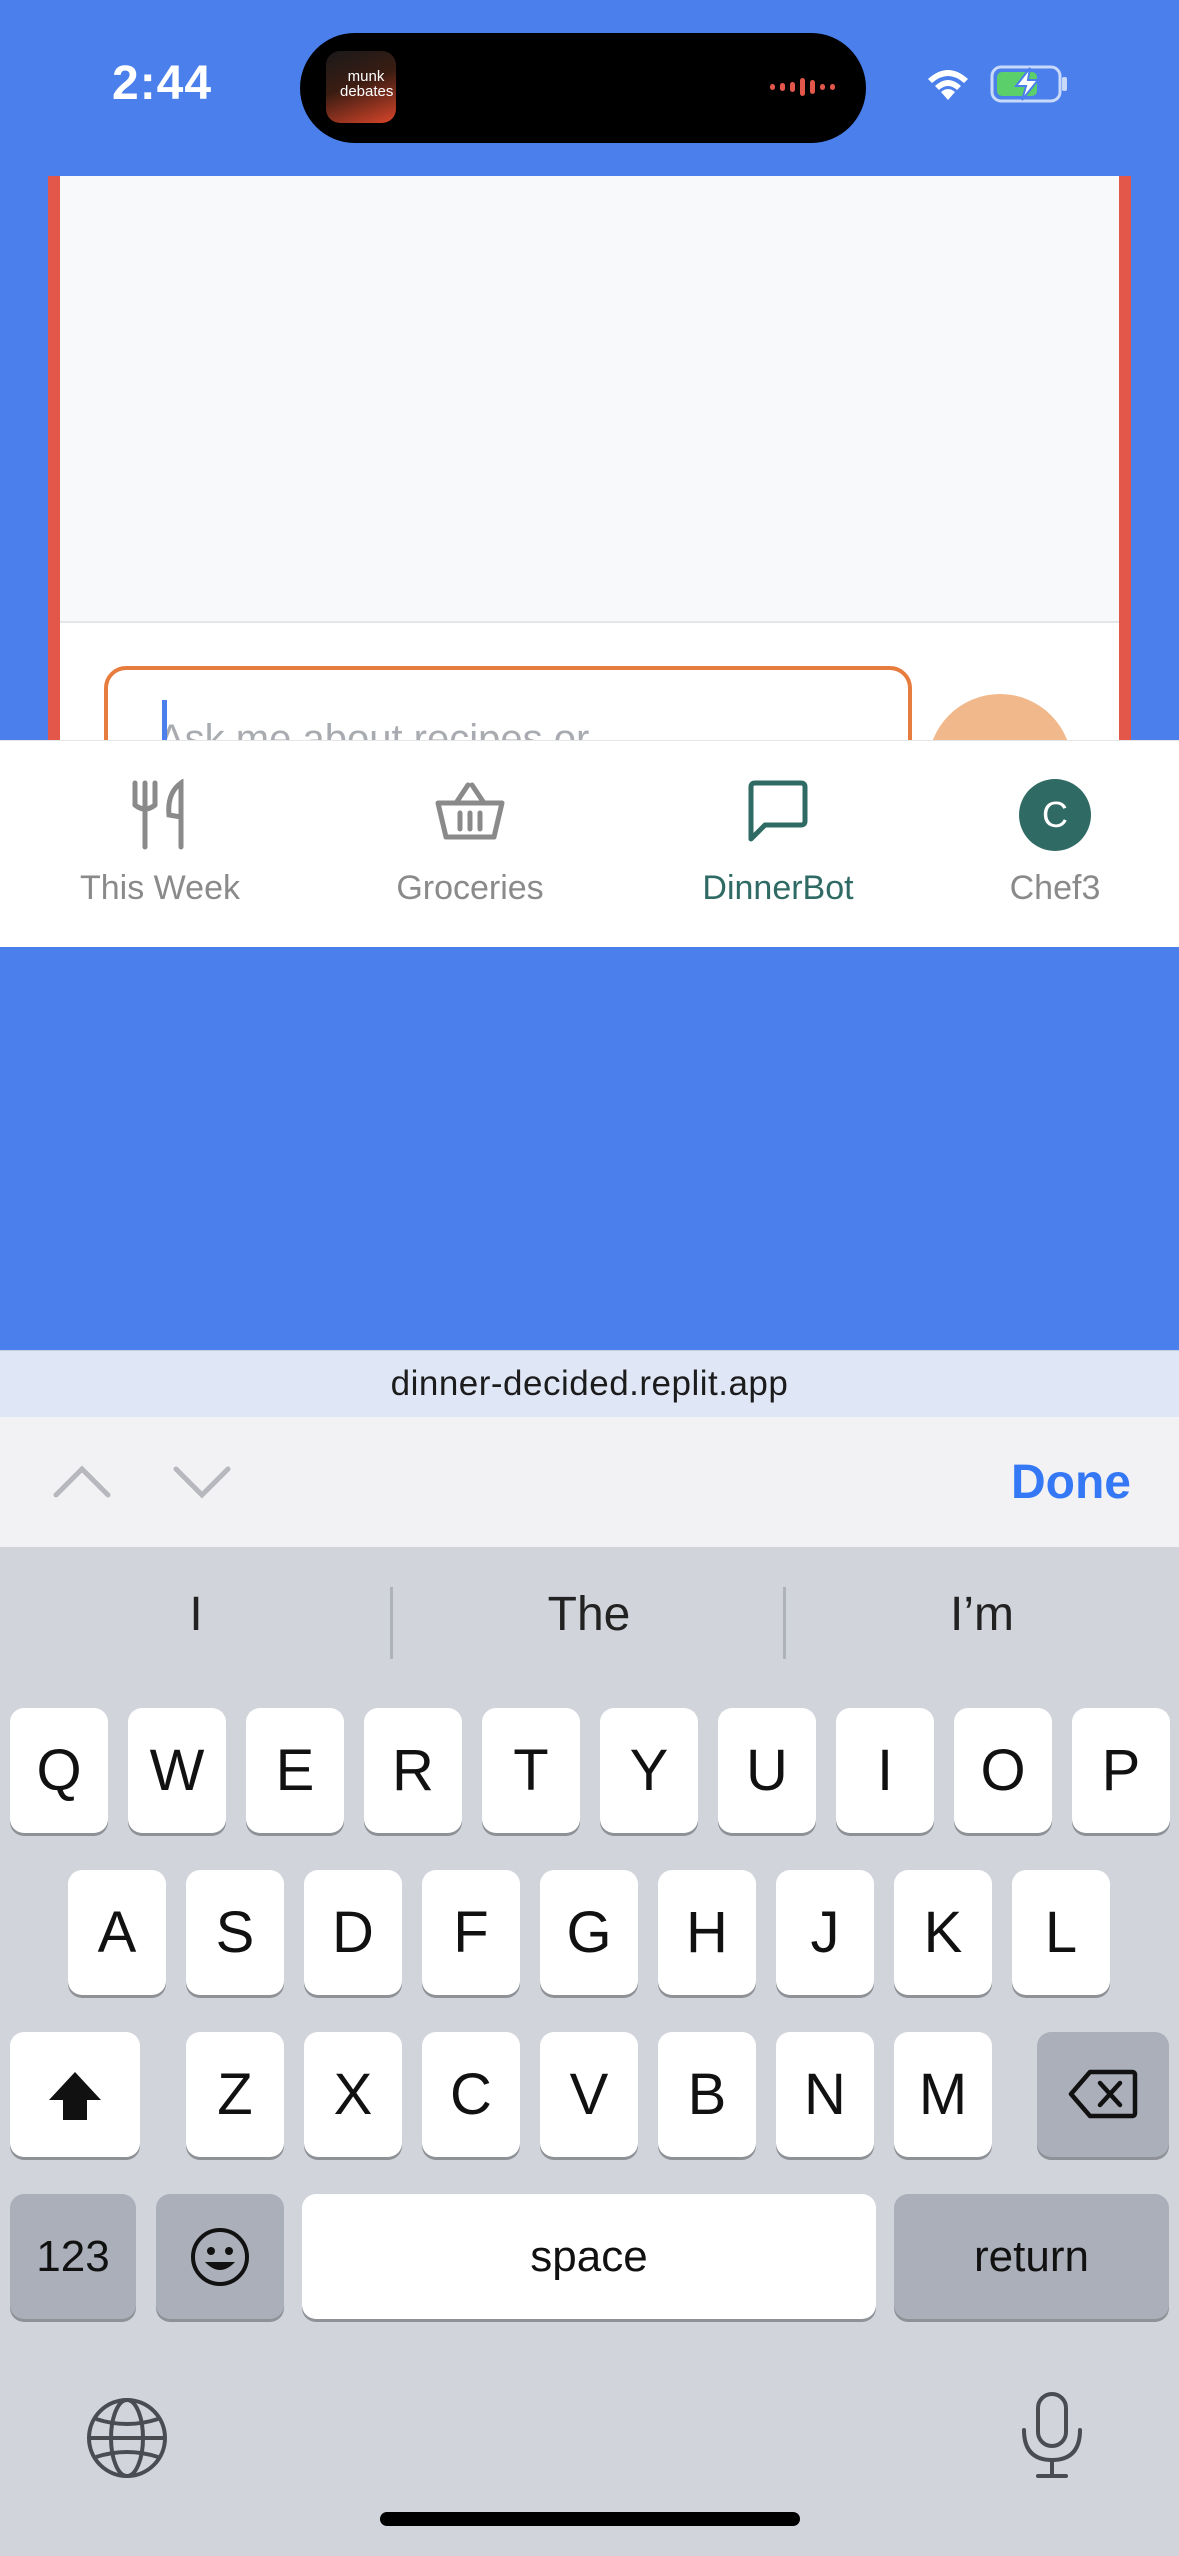 Image resolution: width=1179 pixels, height=2556 pixels. I want to click on home-indicator, so click(590, 2519).